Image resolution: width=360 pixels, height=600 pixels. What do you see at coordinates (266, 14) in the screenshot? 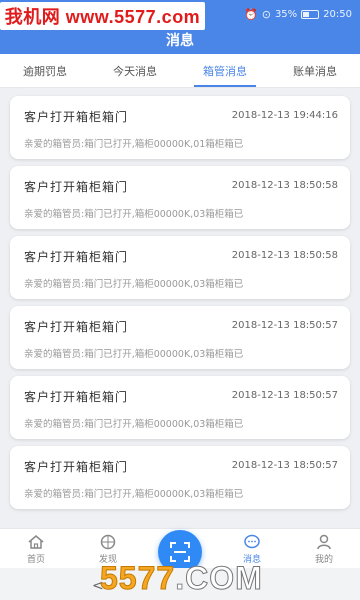
I see `location-icon: ⊙` at bounding box center [266, 14].